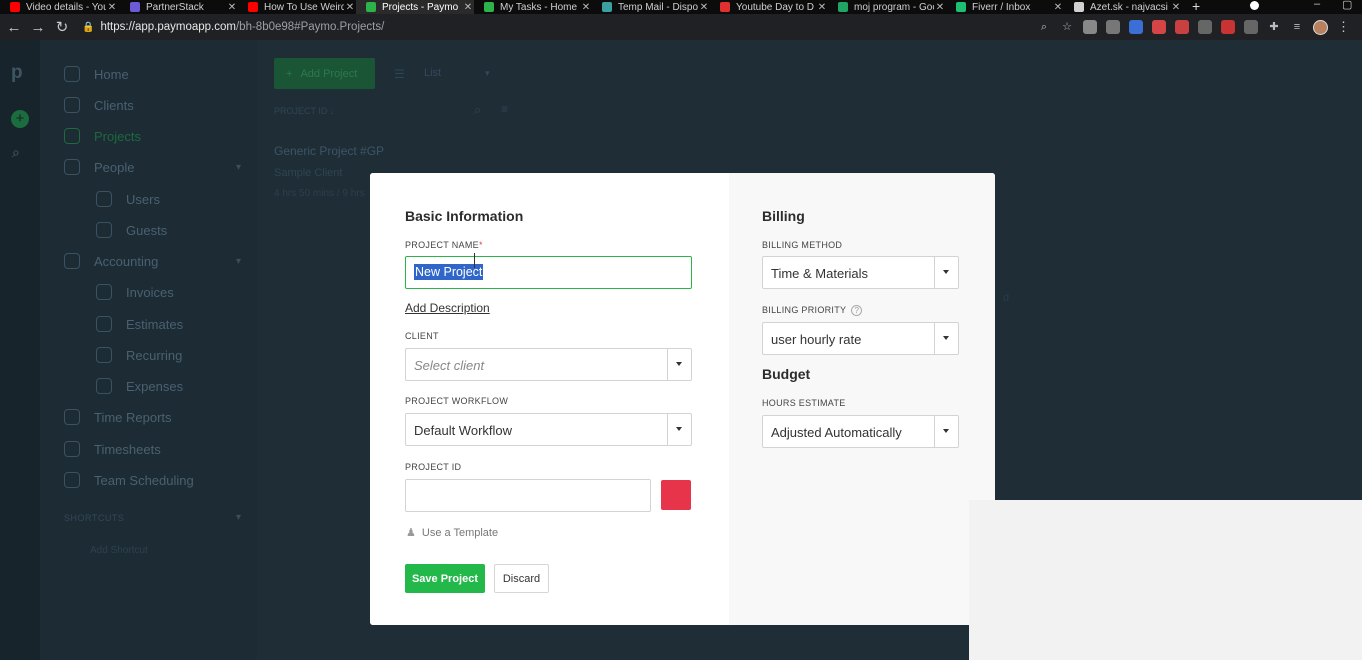 This screenshot has width=1362, height=660. Describe the element at coordinates (139, 386) in the screenshot. I see `sidebar-item-expenses: Expenses` at that location.